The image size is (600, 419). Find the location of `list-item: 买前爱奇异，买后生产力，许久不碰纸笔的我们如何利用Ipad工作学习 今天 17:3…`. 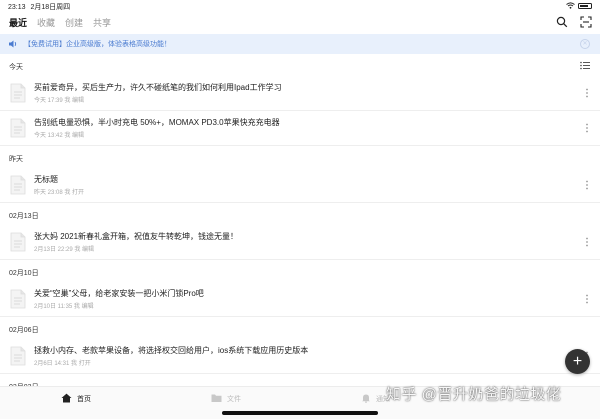

list-item: 买前爱奇异，买后生产力，许久不碰纸笔的我们如何利用Ipad工作学习 今天 17:3… is located at coordinates (300, 93).